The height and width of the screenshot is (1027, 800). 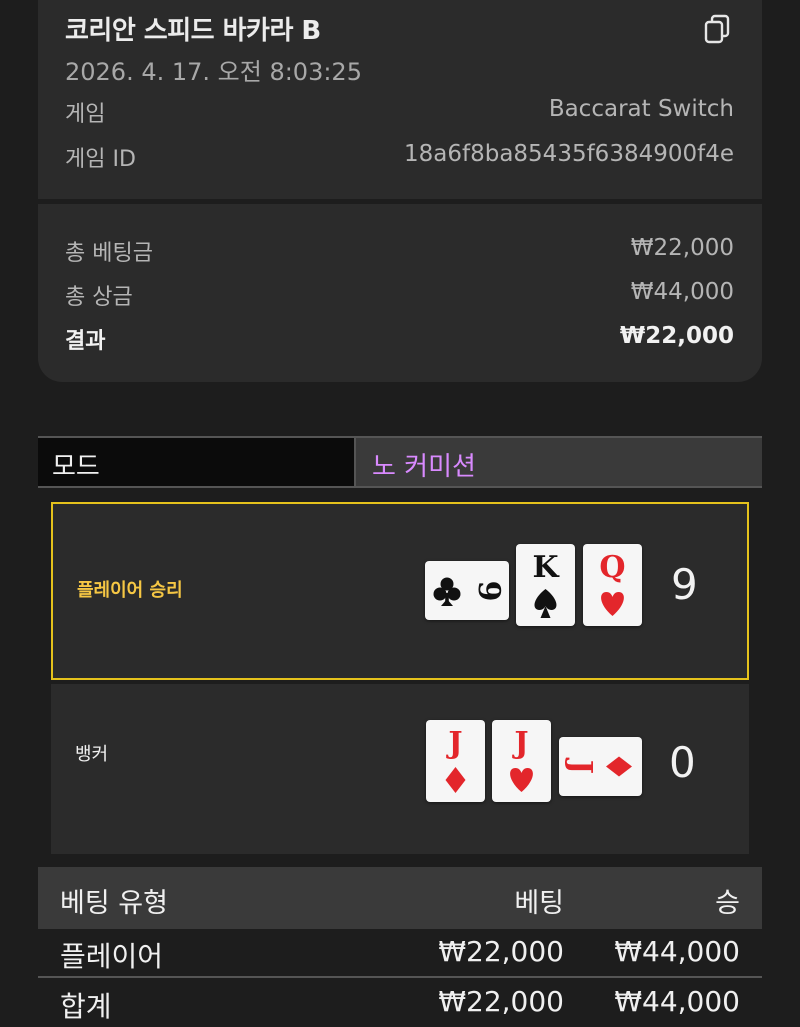 I want to click on svg-text: K, so click(x=545, y=567).